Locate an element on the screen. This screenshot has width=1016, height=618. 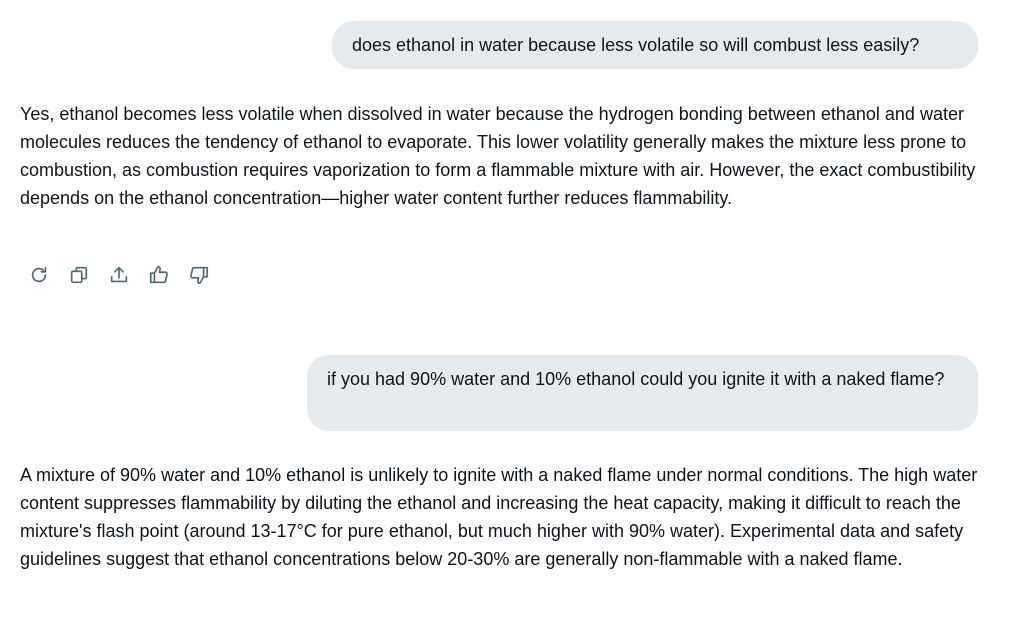
thumbs-down-icon is located at coordinates (199, 275).